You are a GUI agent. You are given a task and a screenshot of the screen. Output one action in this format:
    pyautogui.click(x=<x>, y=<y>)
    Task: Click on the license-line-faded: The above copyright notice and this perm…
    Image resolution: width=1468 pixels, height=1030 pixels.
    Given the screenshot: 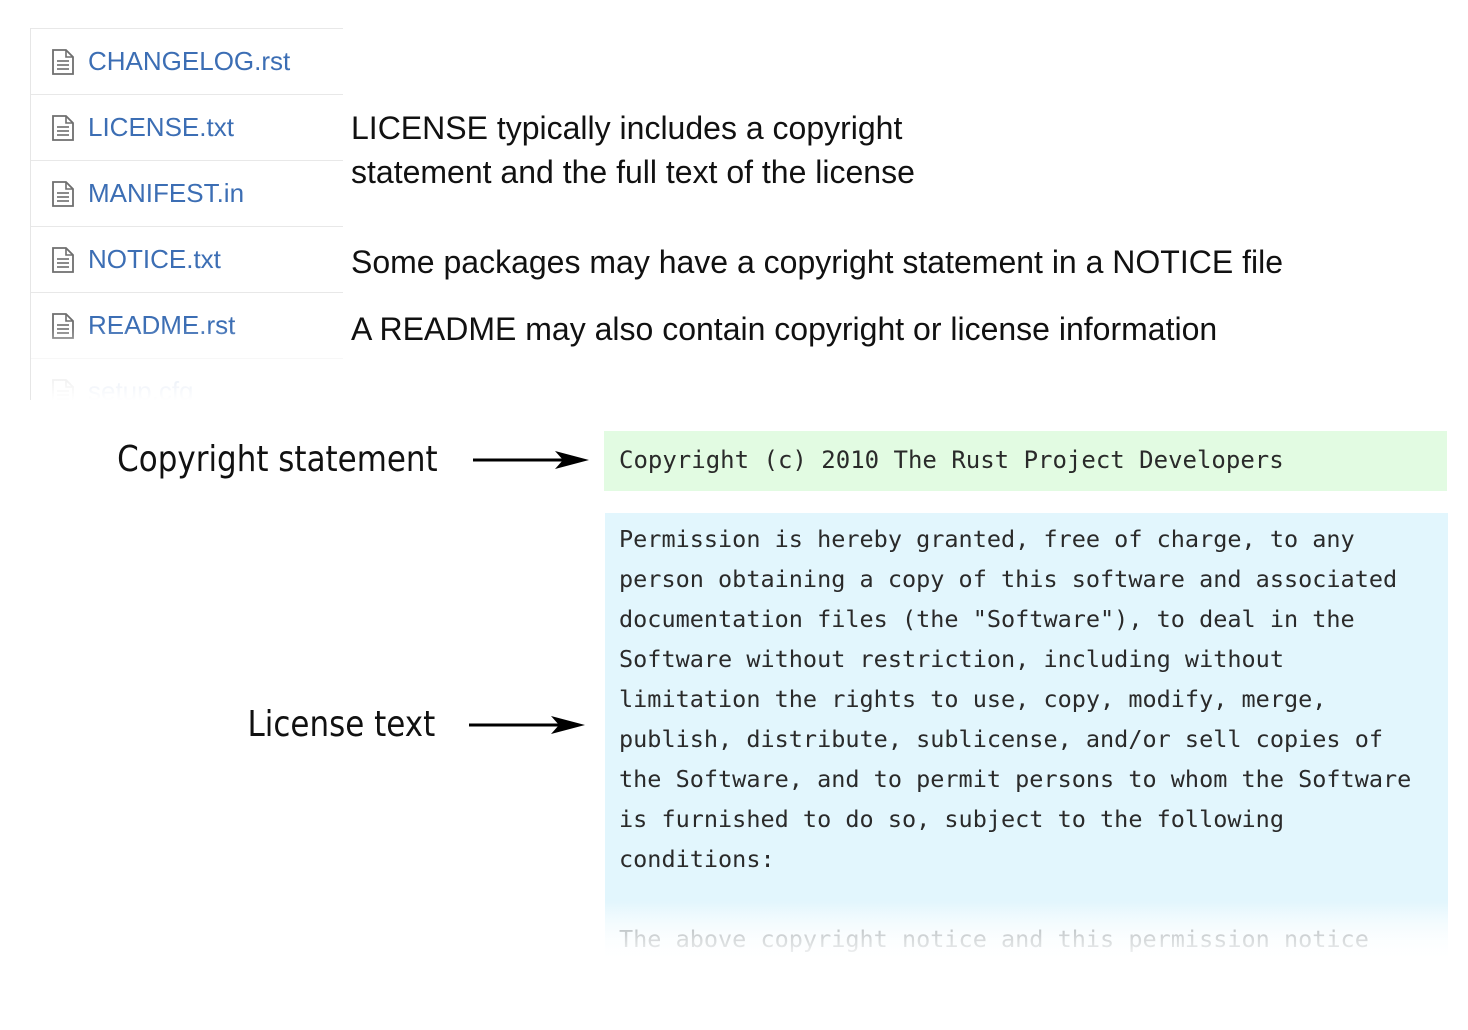 What is the action you would take?
    pyautogui.click(x=994, y=939)
    